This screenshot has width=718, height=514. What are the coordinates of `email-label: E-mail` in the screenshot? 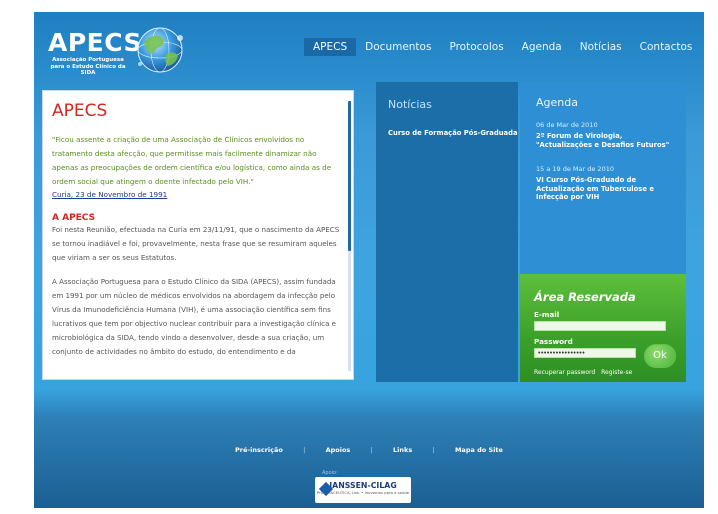 It's located at (547, 314).